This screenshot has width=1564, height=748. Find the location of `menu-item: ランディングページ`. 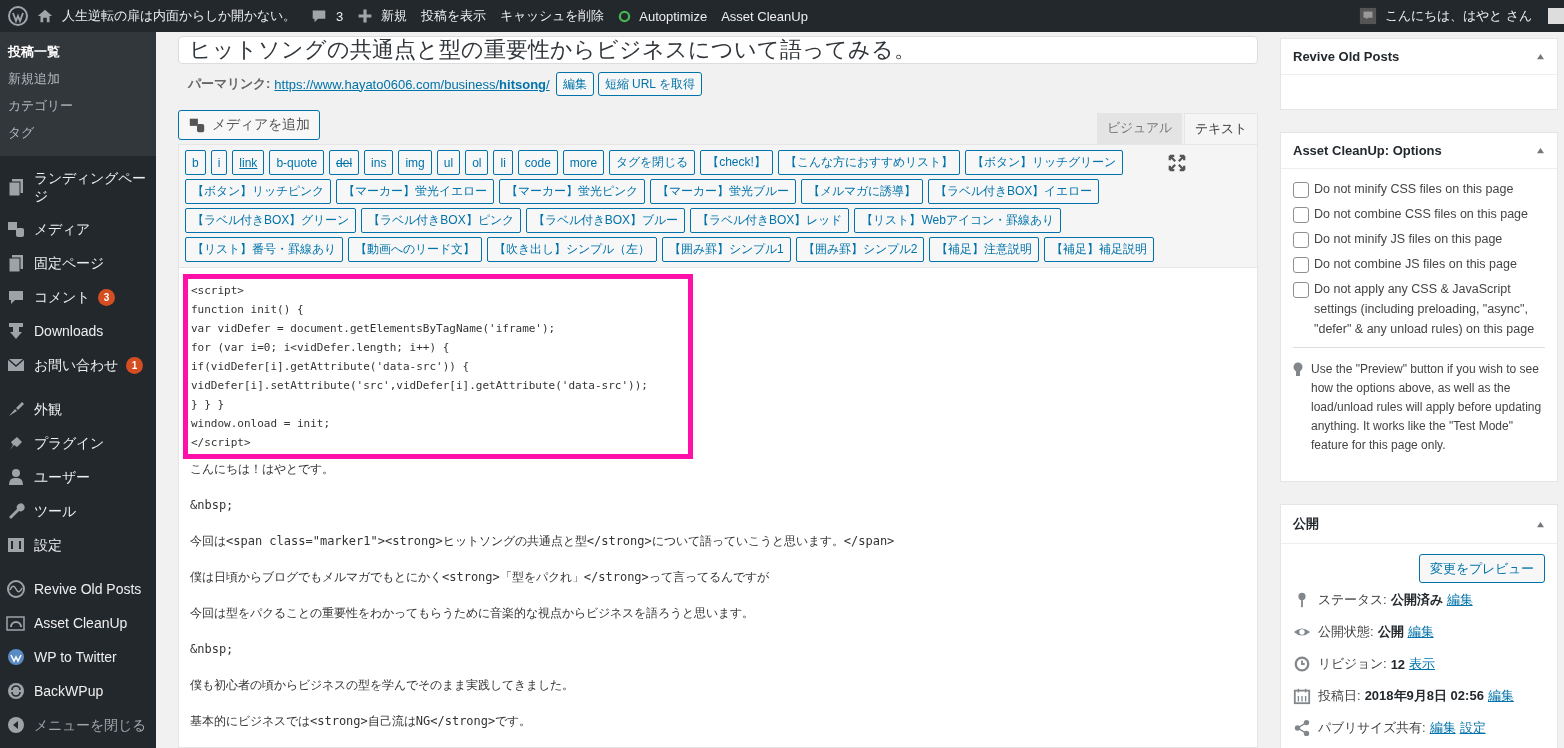

menu-item: ランディングページ is located at coordinates (92, 187).